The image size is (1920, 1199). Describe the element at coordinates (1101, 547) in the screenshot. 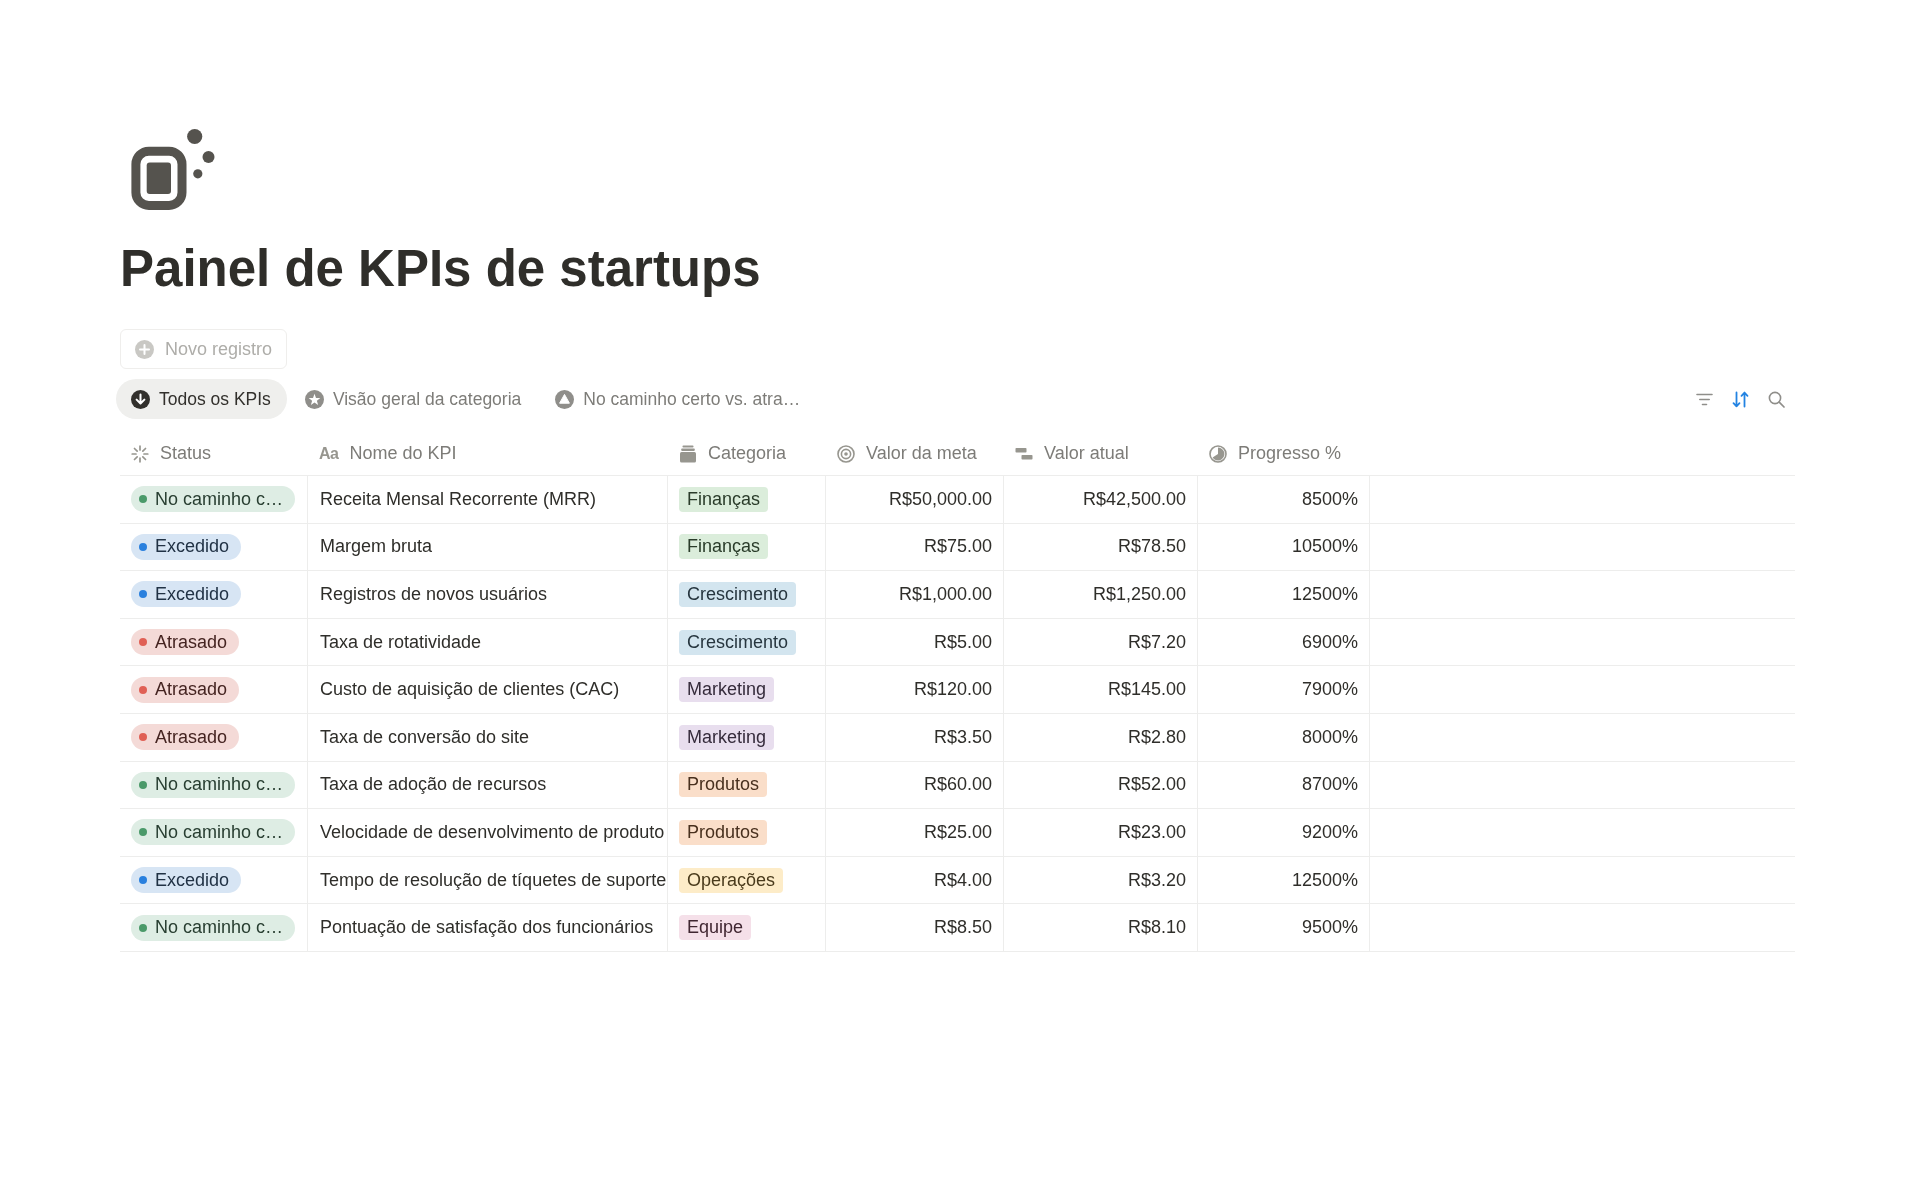

I see `current-value-cell: R$78.50` at that location.